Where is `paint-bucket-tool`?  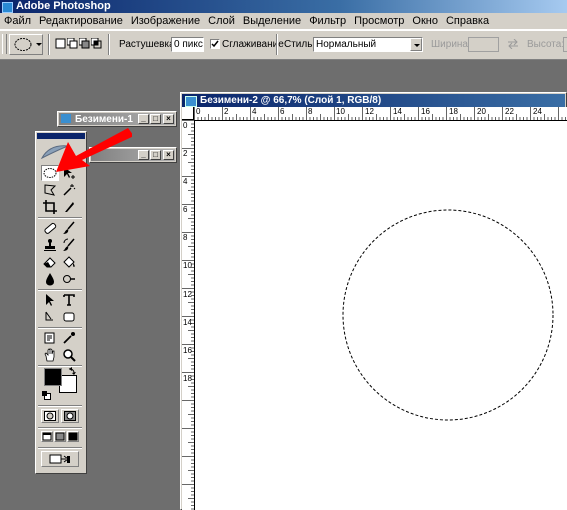 paint-bucket-tool is located at coordinates (69, 262).